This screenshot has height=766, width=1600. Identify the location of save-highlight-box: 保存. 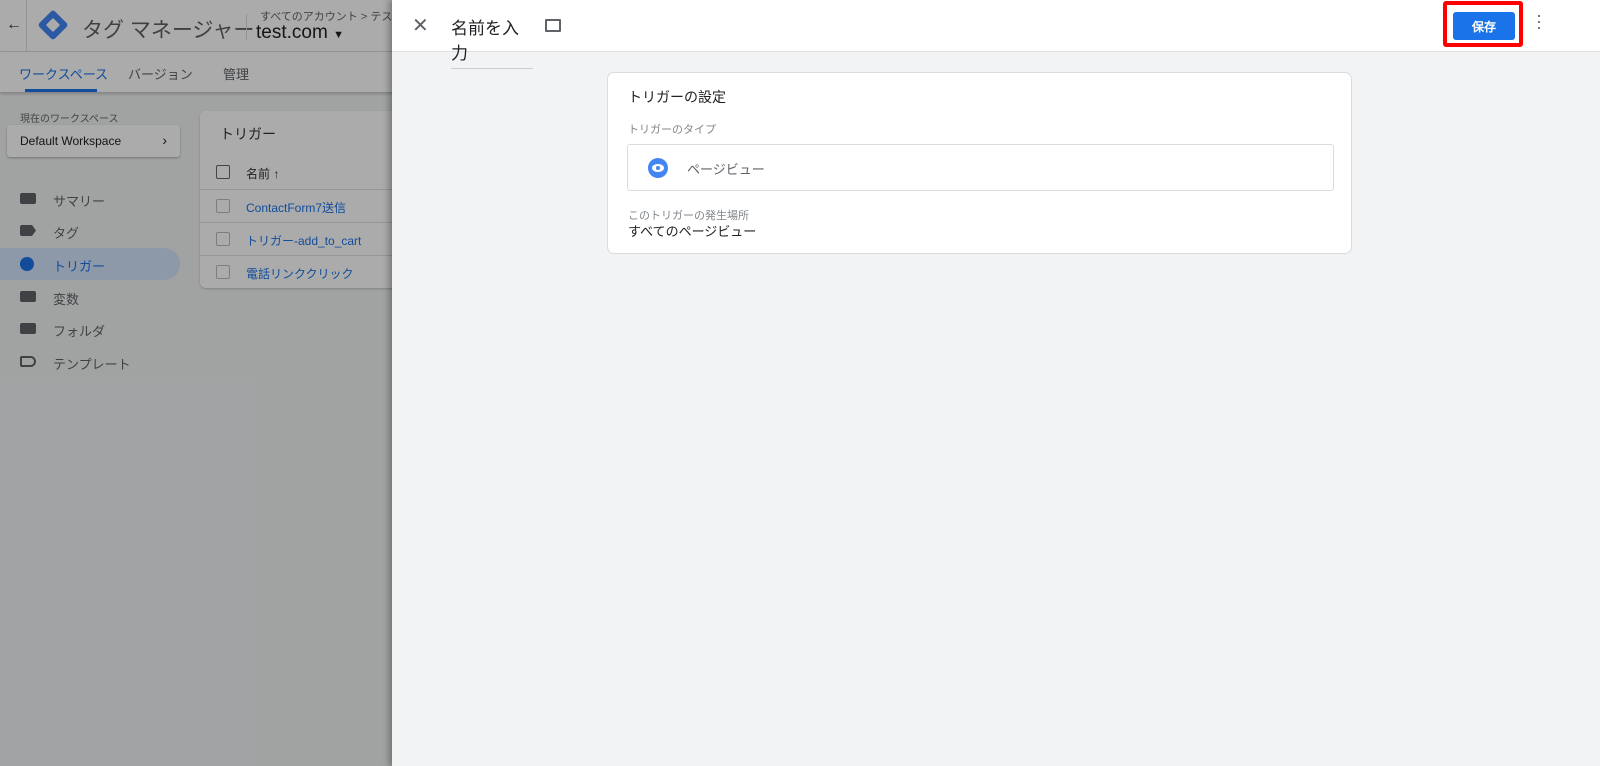
(1483, 24).